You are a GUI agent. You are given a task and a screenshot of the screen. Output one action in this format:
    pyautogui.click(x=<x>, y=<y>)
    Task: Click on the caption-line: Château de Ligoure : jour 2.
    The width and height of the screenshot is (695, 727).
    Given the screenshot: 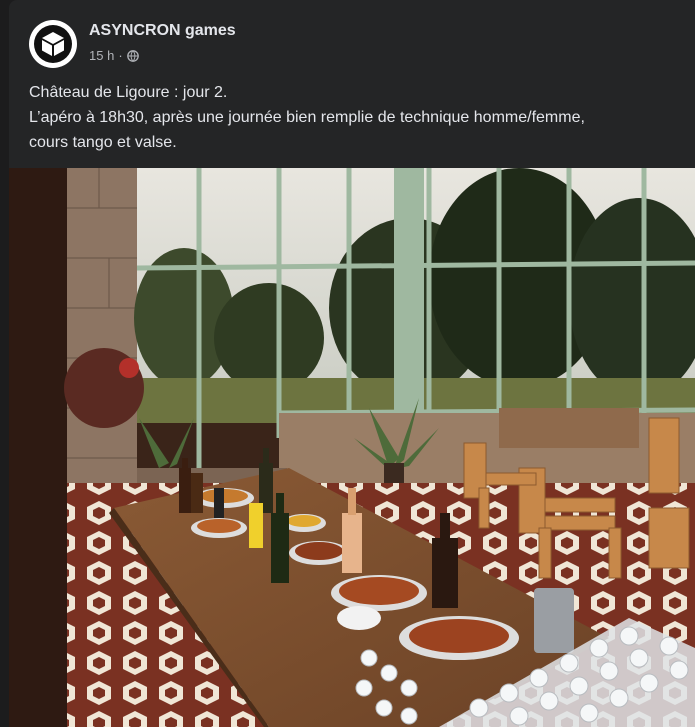 What is the action you would take?
    pyautogui.click(x=128, y=92)
    